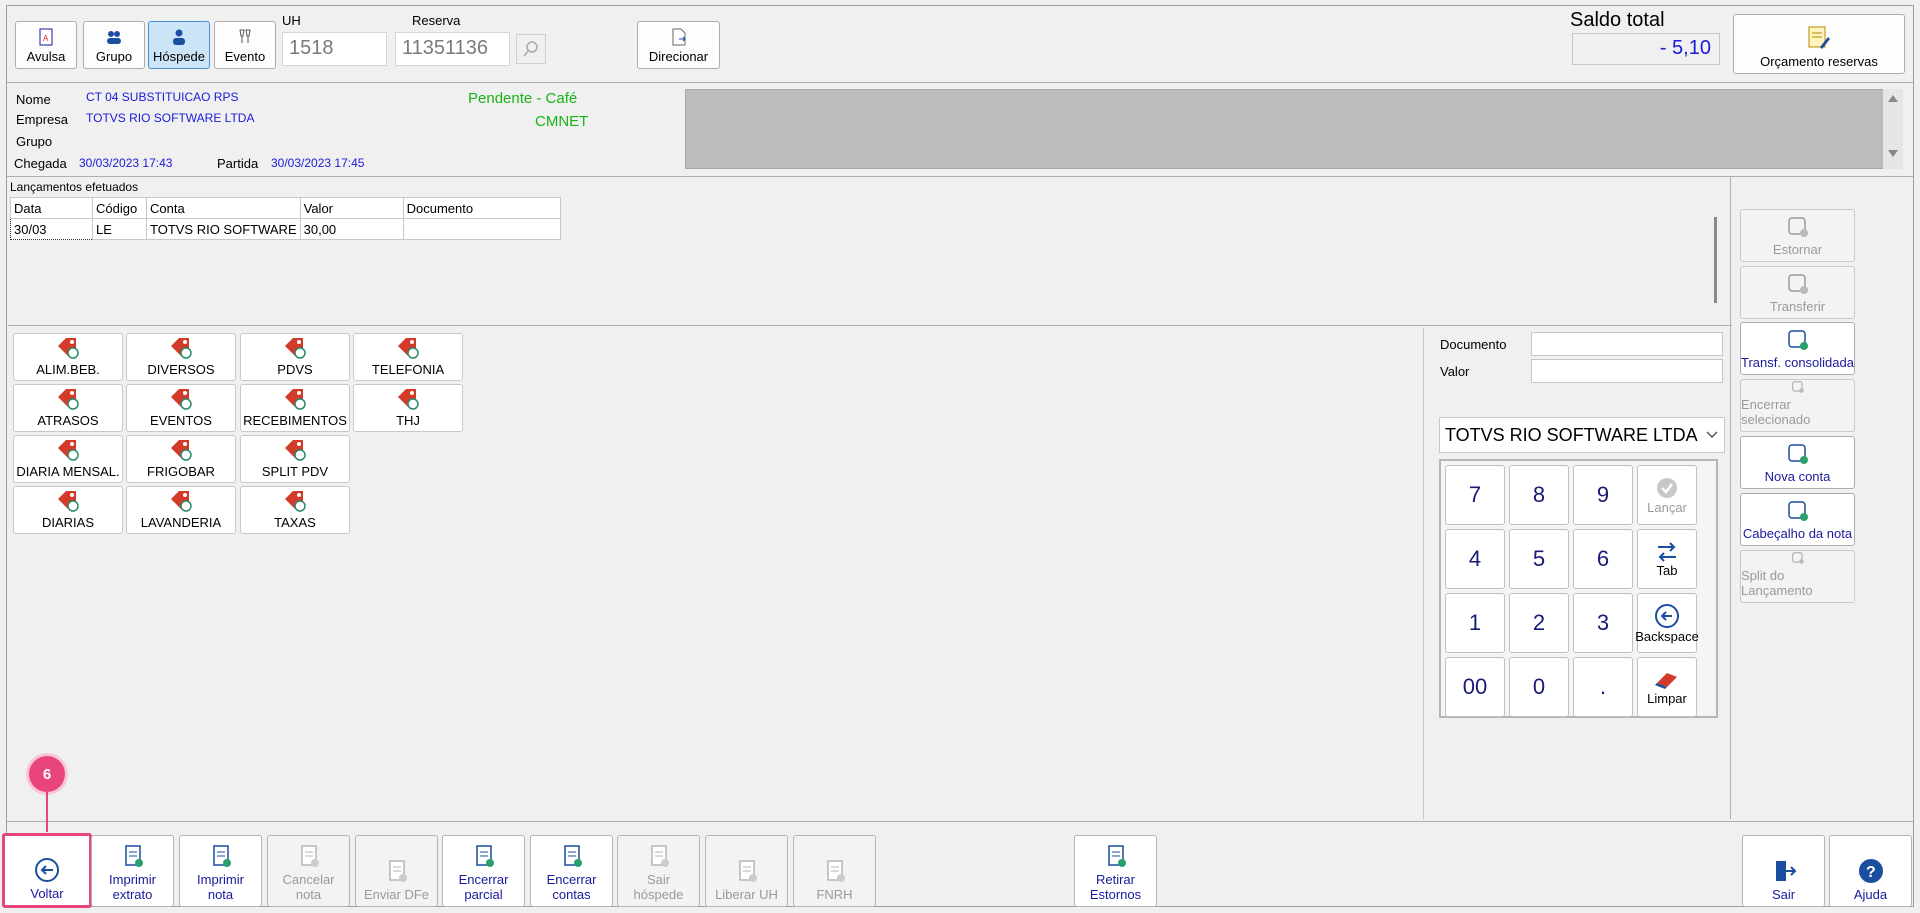 The height and width of the screenshot is (913, 1920). Describe the element at coordinates (295, 357) in the screenshot. I see `category-button-pdvs: PDVS` at that location.